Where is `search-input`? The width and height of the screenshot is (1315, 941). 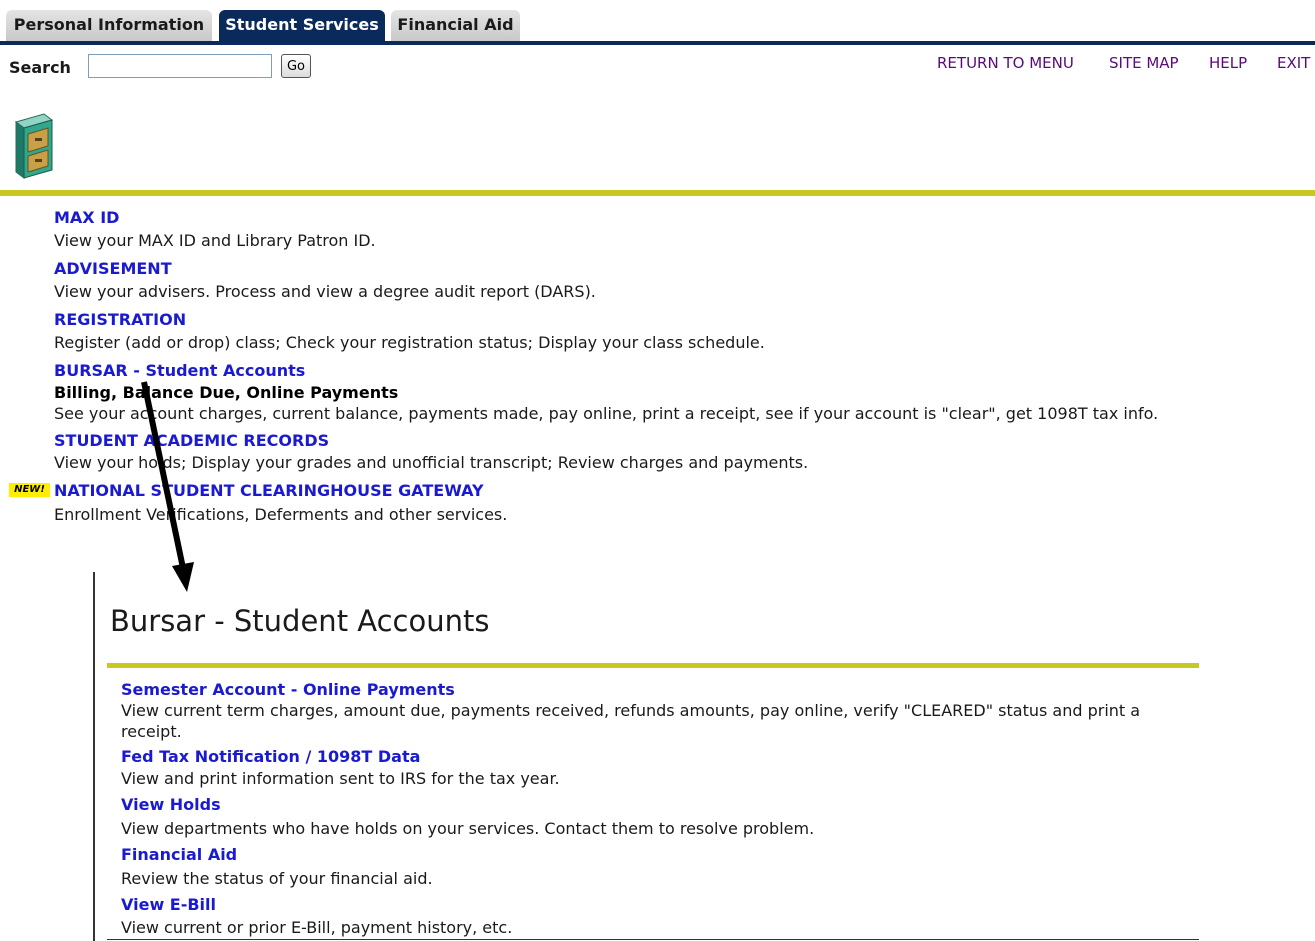
search-input is located at coordinates (180, 66).